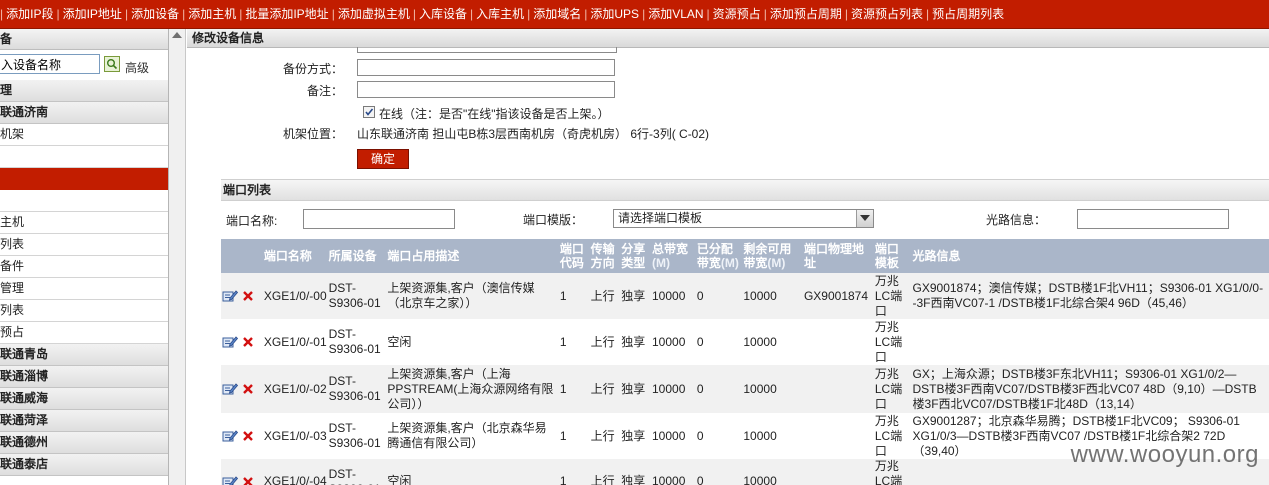  What do you see at coordinates (553, 220) in the screenshot?
I see `port-template-label: 端口模版：` at bounding box center [553, 220].